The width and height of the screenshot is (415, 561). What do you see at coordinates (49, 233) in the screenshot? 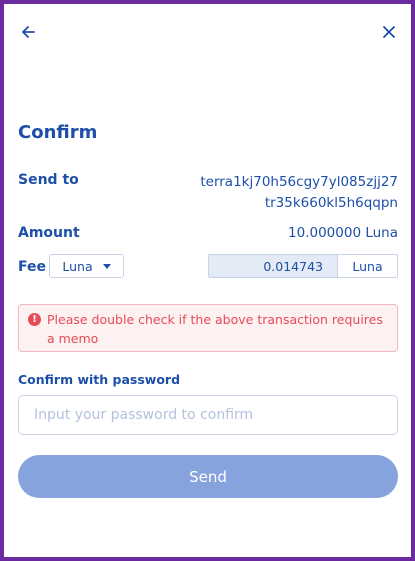
I see `amount-label: Amount` at bounding box center [49, 233].